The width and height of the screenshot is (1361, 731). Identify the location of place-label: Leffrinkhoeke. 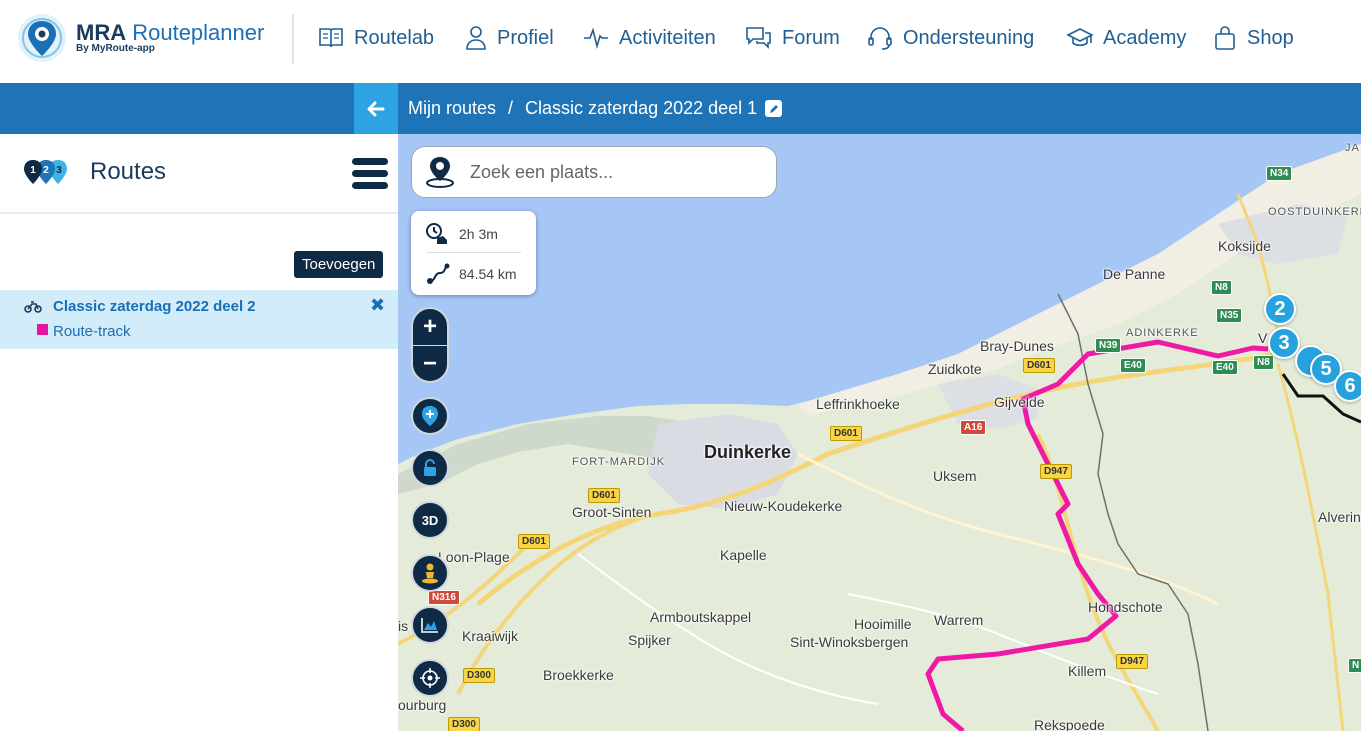
(858, 404).